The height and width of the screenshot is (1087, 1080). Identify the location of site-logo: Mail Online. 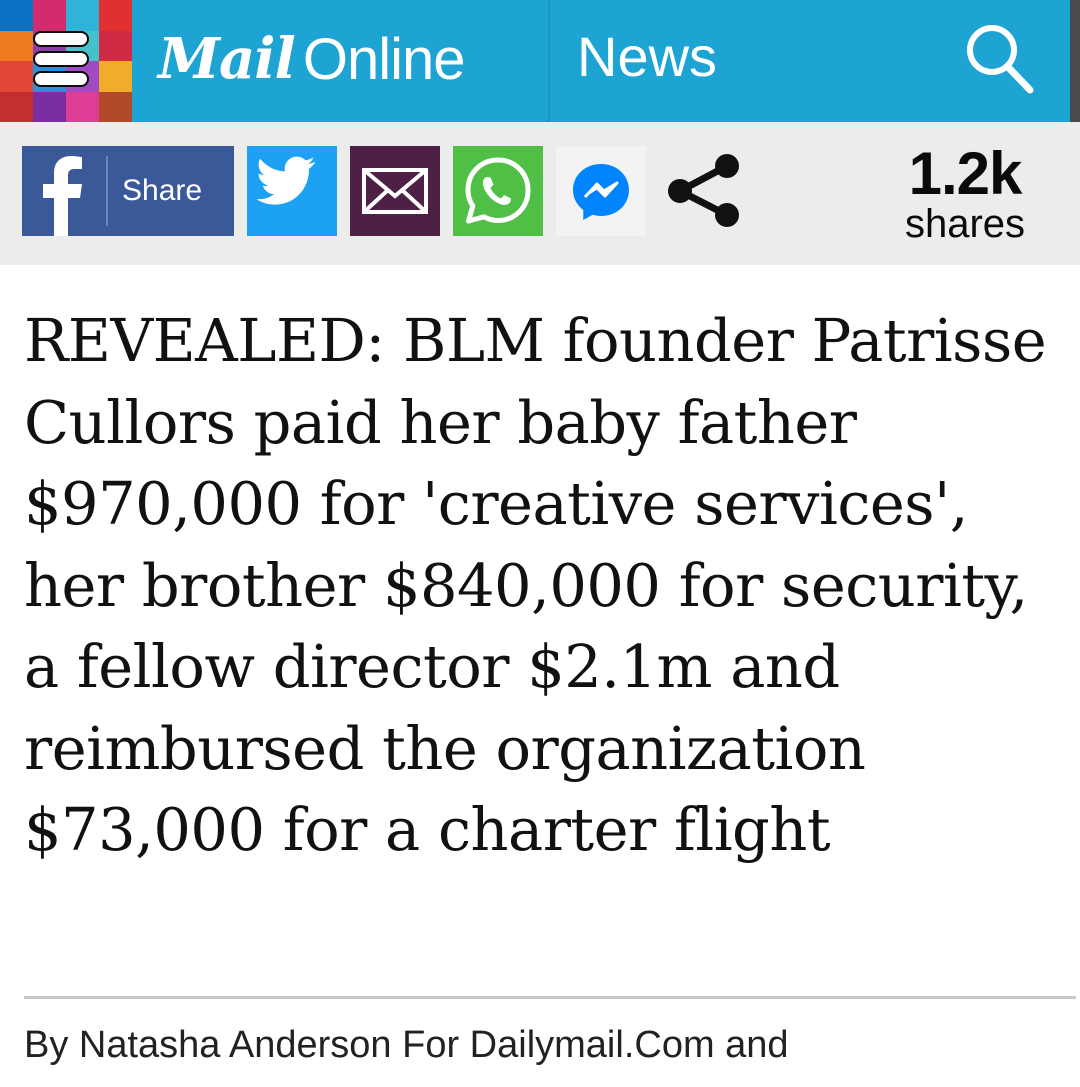
(312, 59).